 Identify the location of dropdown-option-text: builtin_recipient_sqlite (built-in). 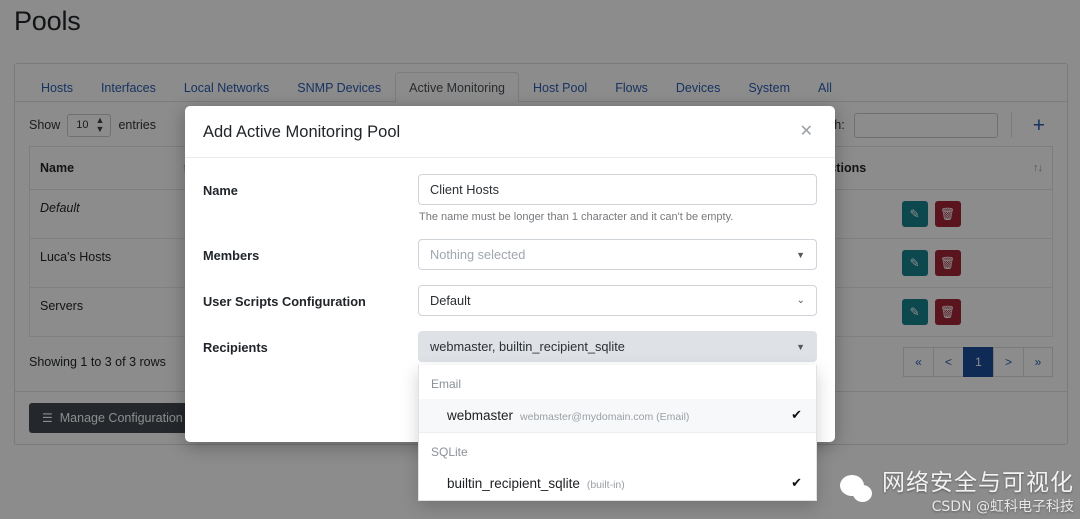
(536, 483).